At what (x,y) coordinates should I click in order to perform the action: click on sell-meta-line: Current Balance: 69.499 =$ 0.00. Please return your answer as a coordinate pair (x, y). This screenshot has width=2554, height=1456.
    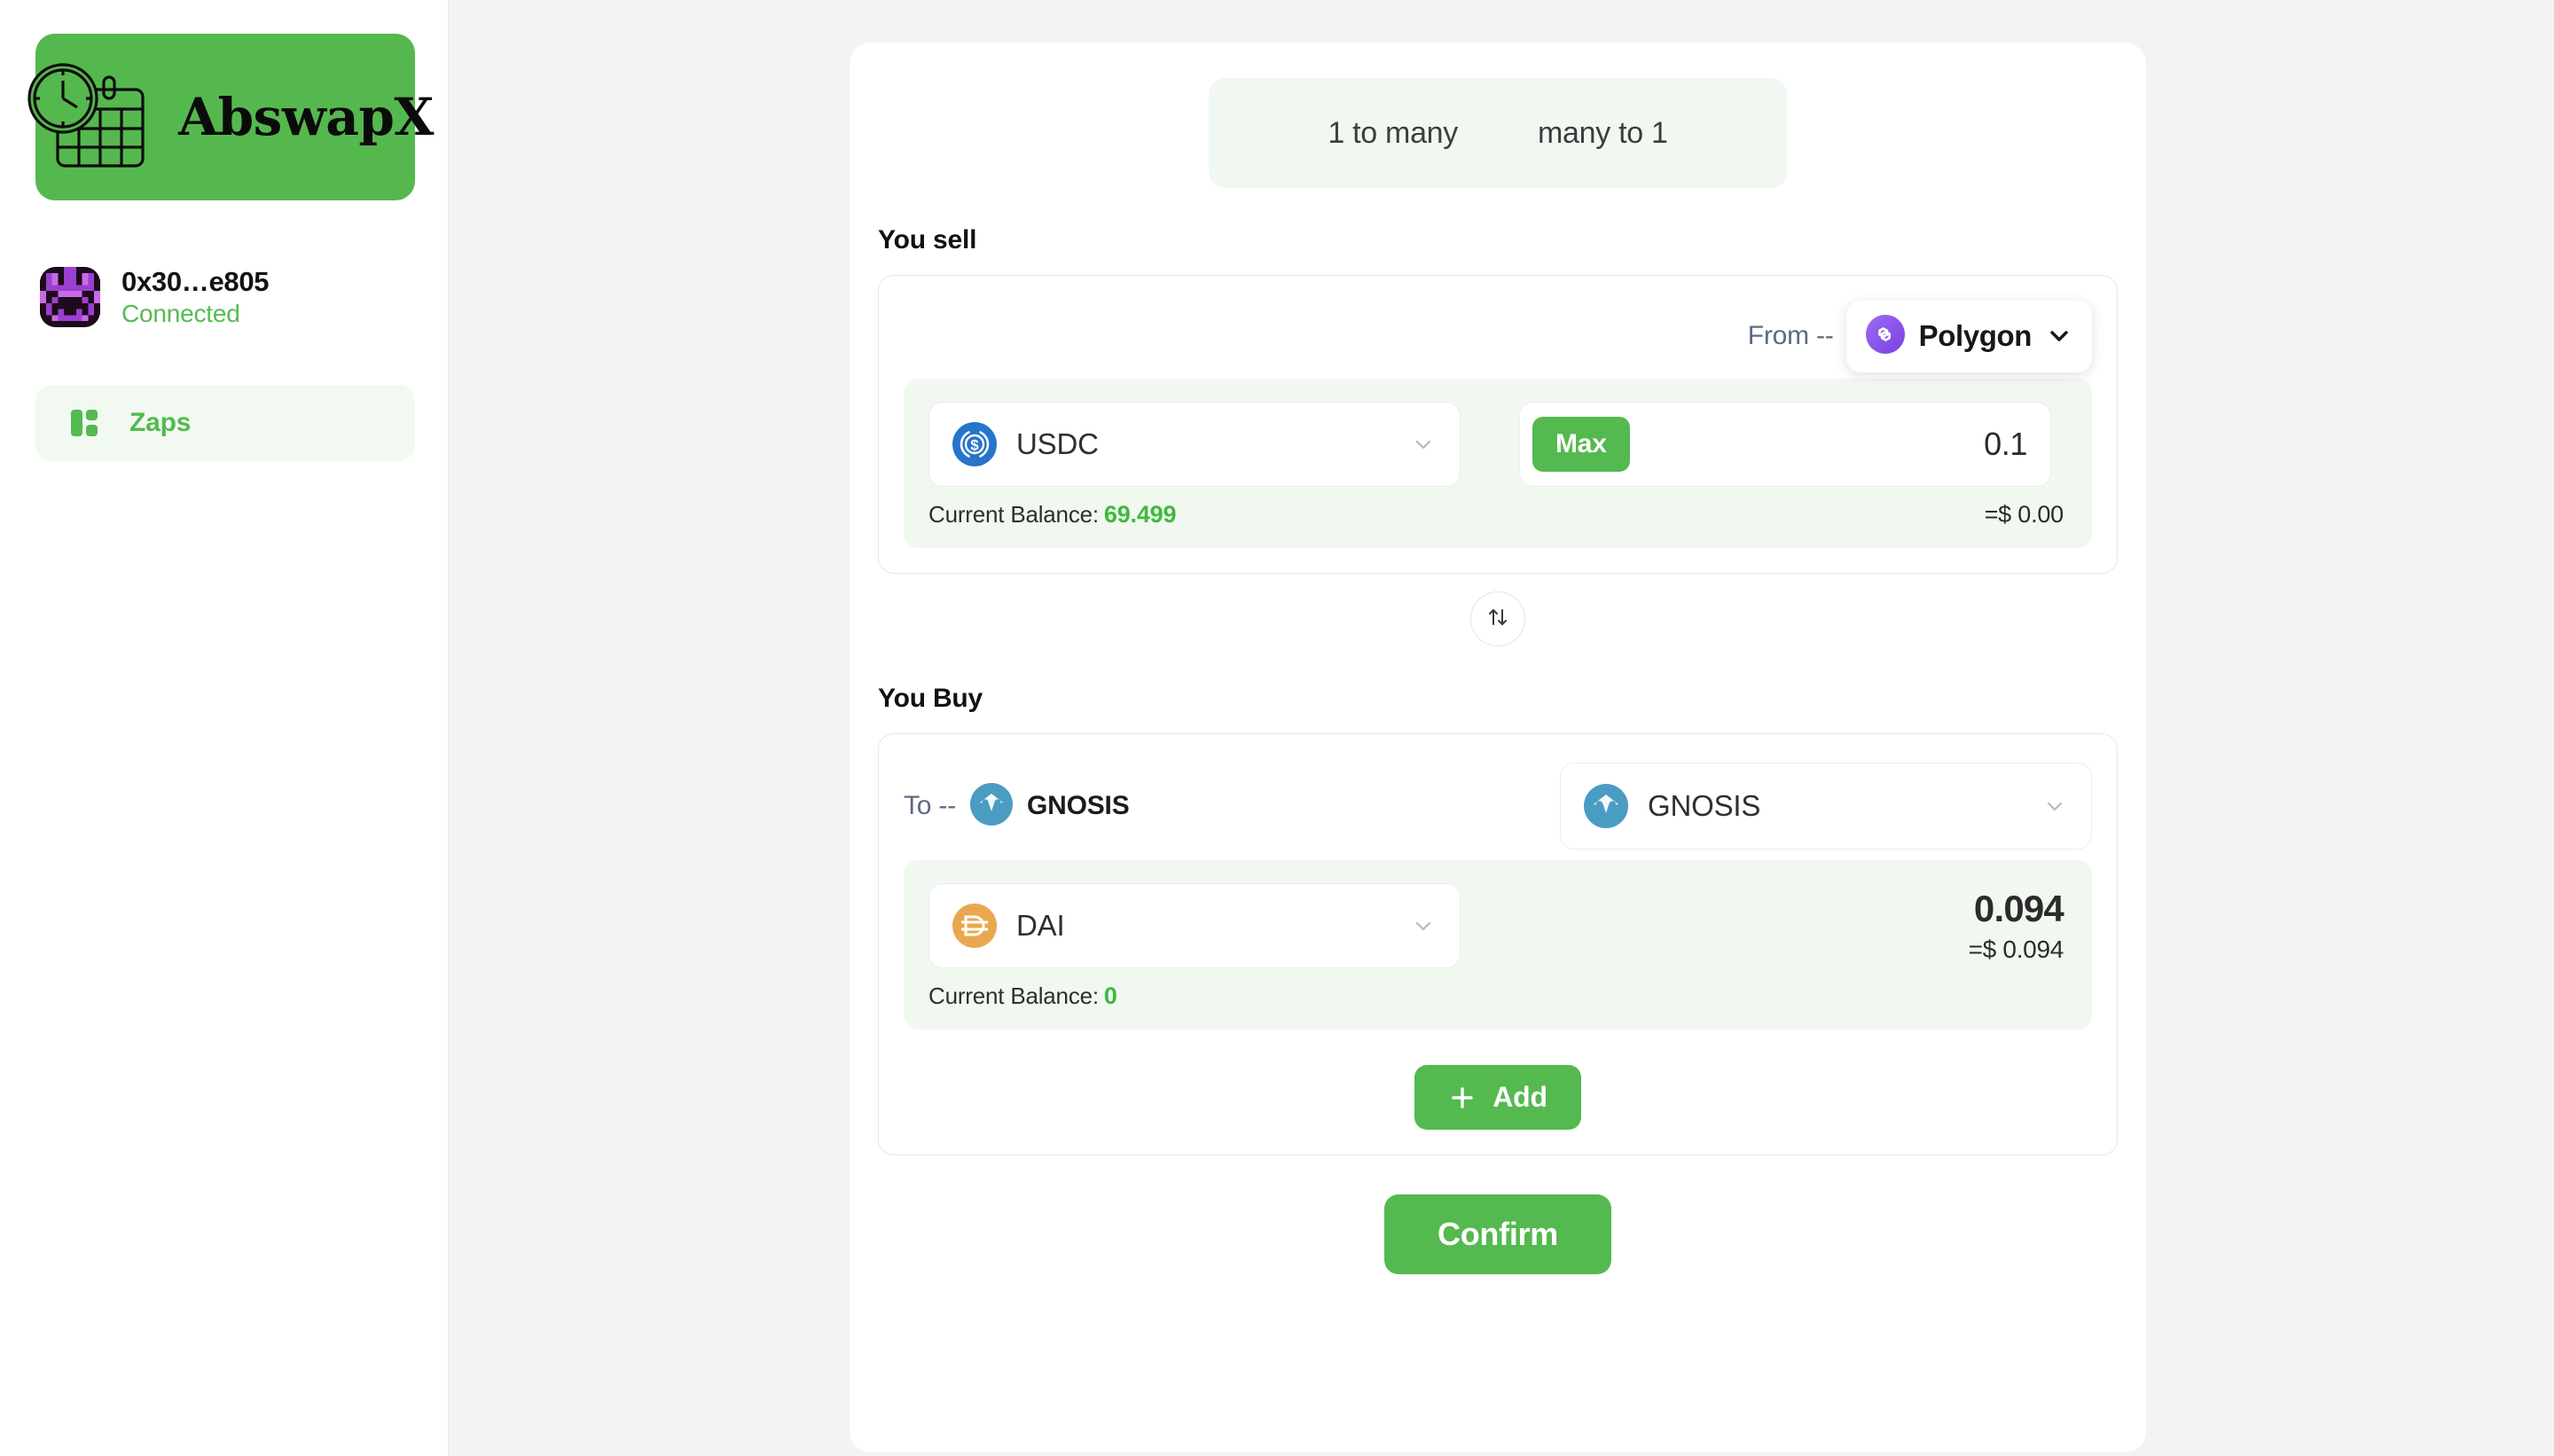
    Looking at the image, I should click on (1497, 514).